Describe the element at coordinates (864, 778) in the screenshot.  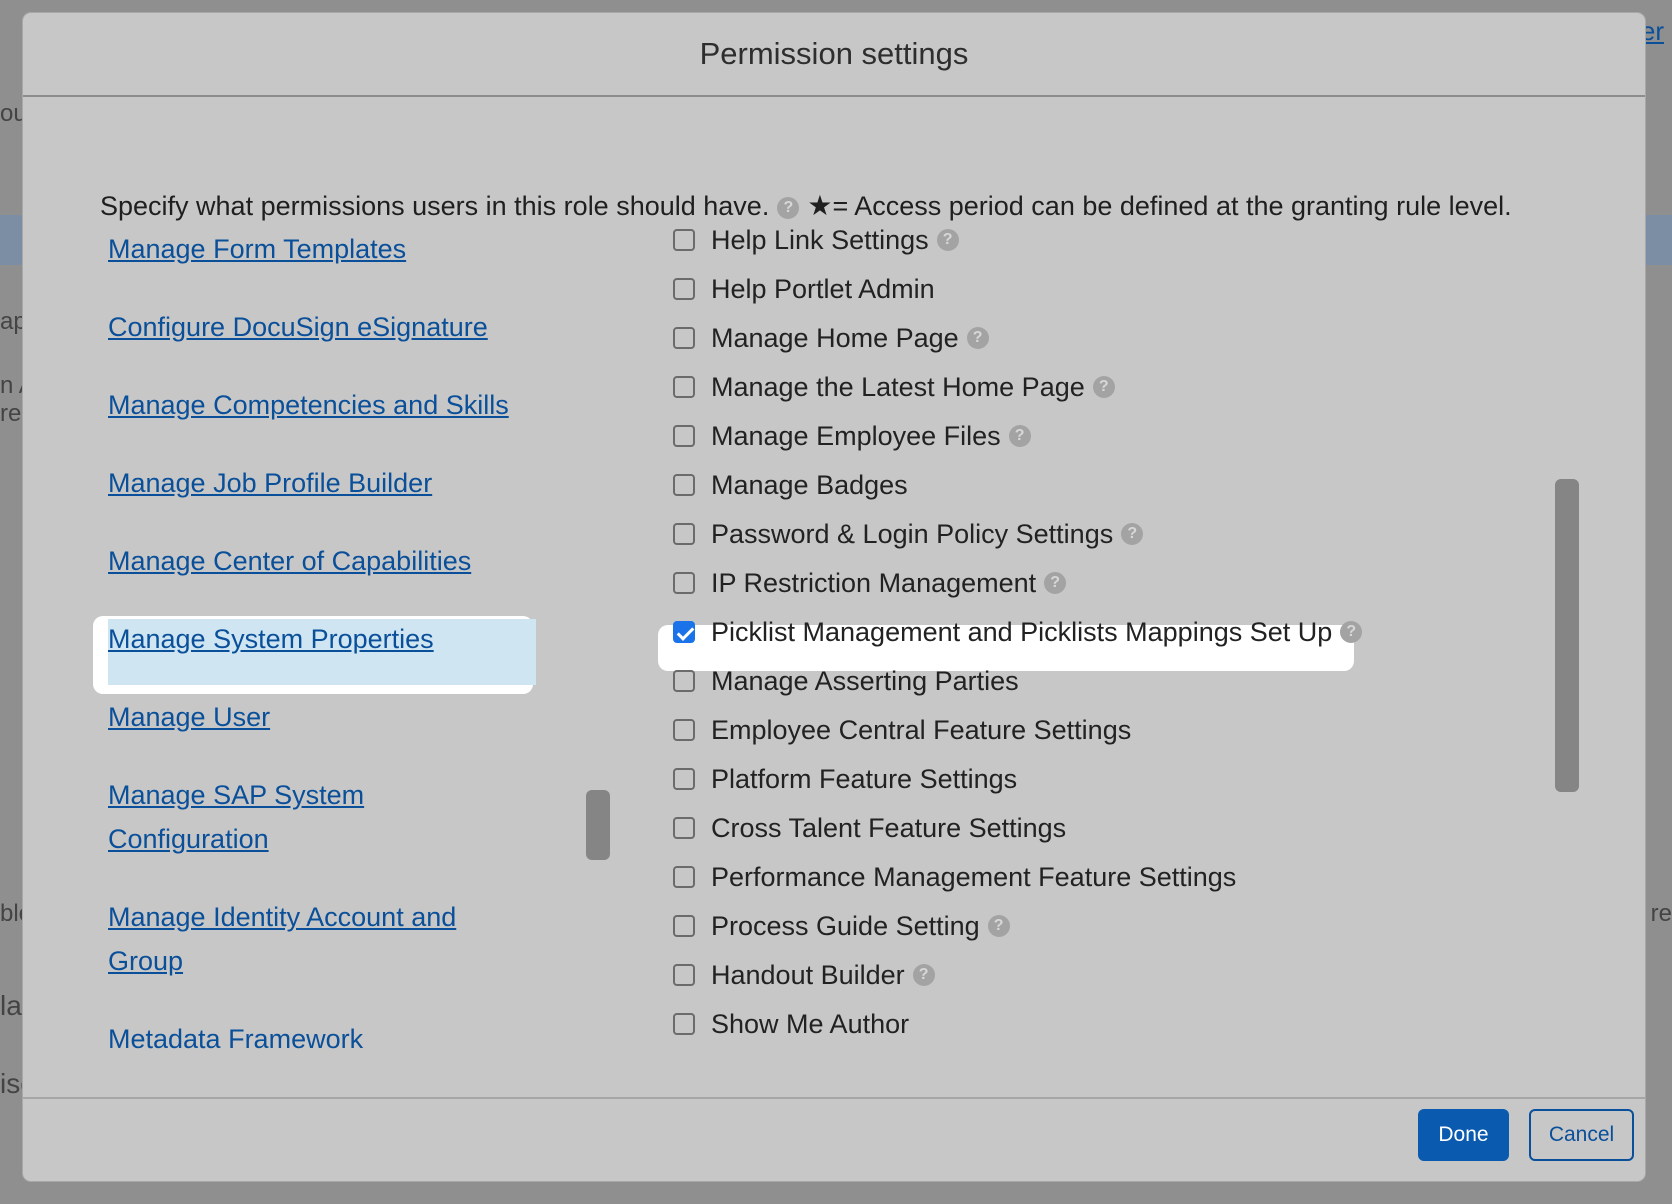
I see `permission-label: Platform Feature Settings` at that location.